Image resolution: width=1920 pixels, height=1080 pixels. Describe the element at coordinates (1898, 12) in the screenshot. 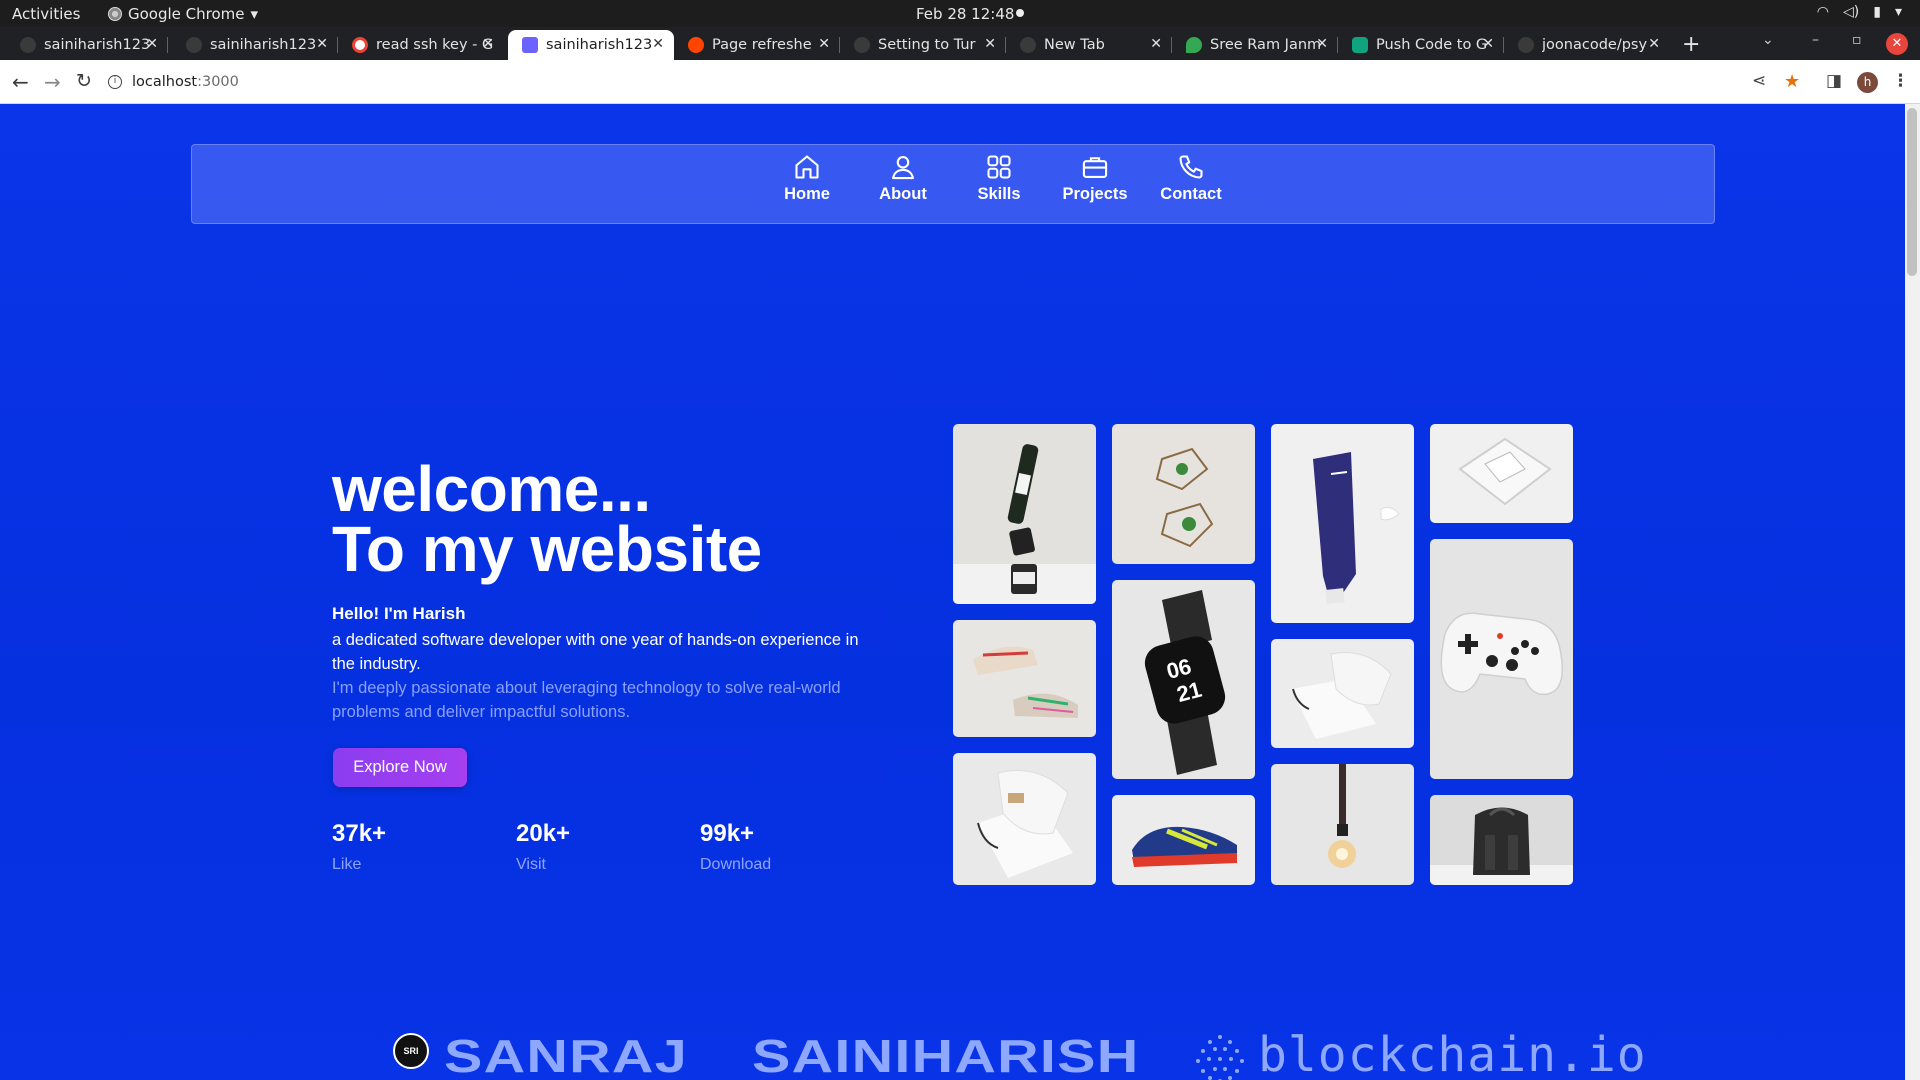

I see `tray-caret-icon: ▾` at that location.